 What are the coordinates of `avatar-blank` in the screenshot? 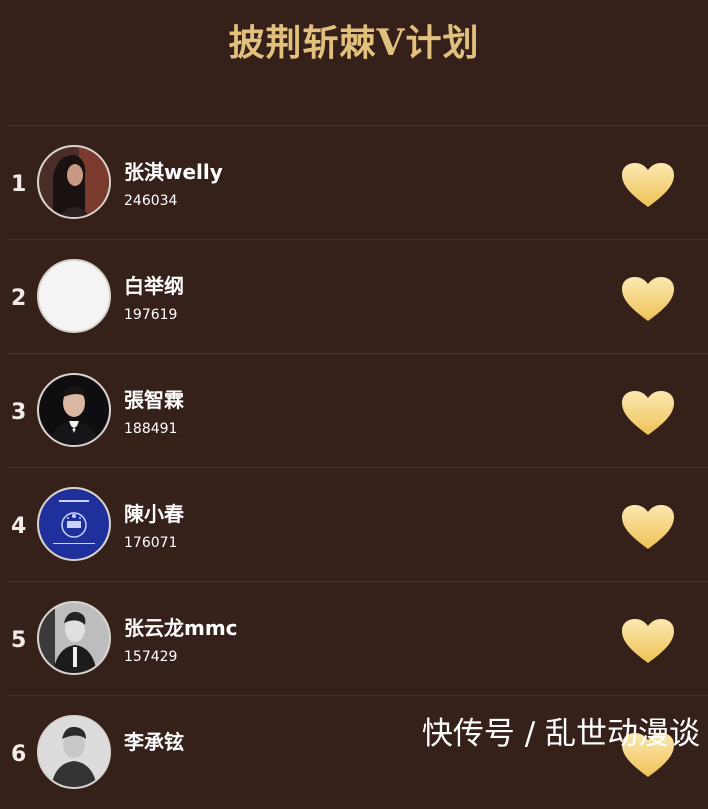 It's located at (74, 296).